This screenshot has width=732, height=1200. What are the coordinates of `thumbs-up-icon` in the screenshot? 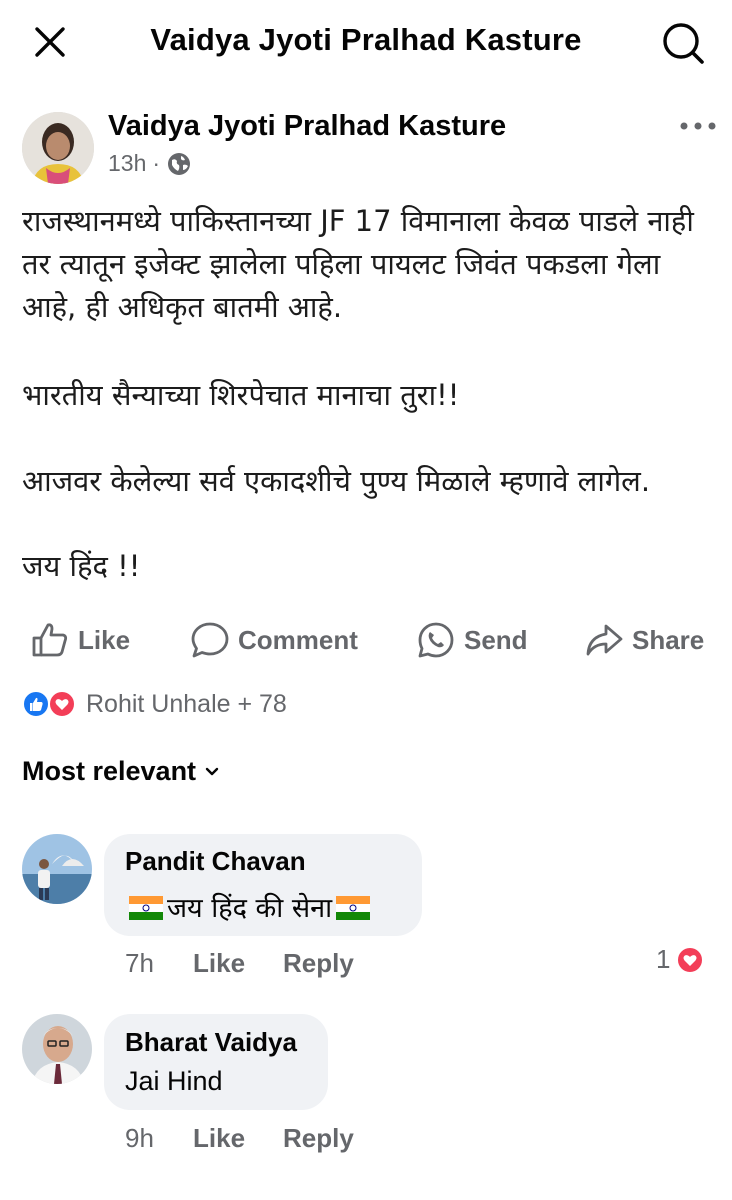 It's located at (50, 640).